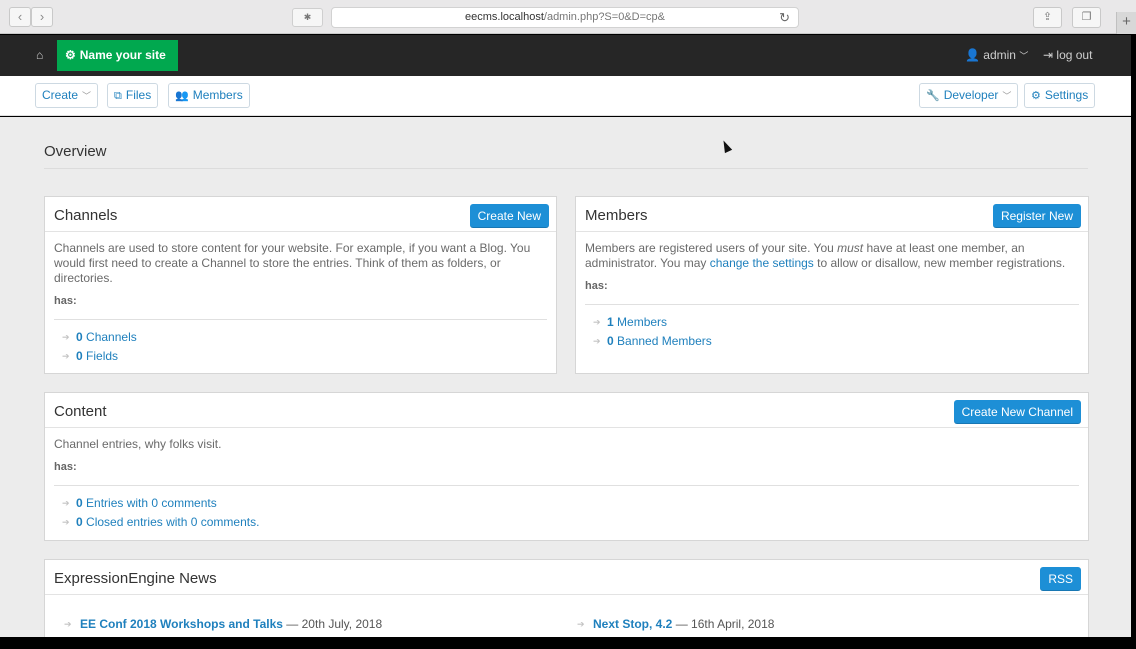 The height and width of the screenshot is (649, 1136). I want to click on forward-button: ›, so click(42, 17).